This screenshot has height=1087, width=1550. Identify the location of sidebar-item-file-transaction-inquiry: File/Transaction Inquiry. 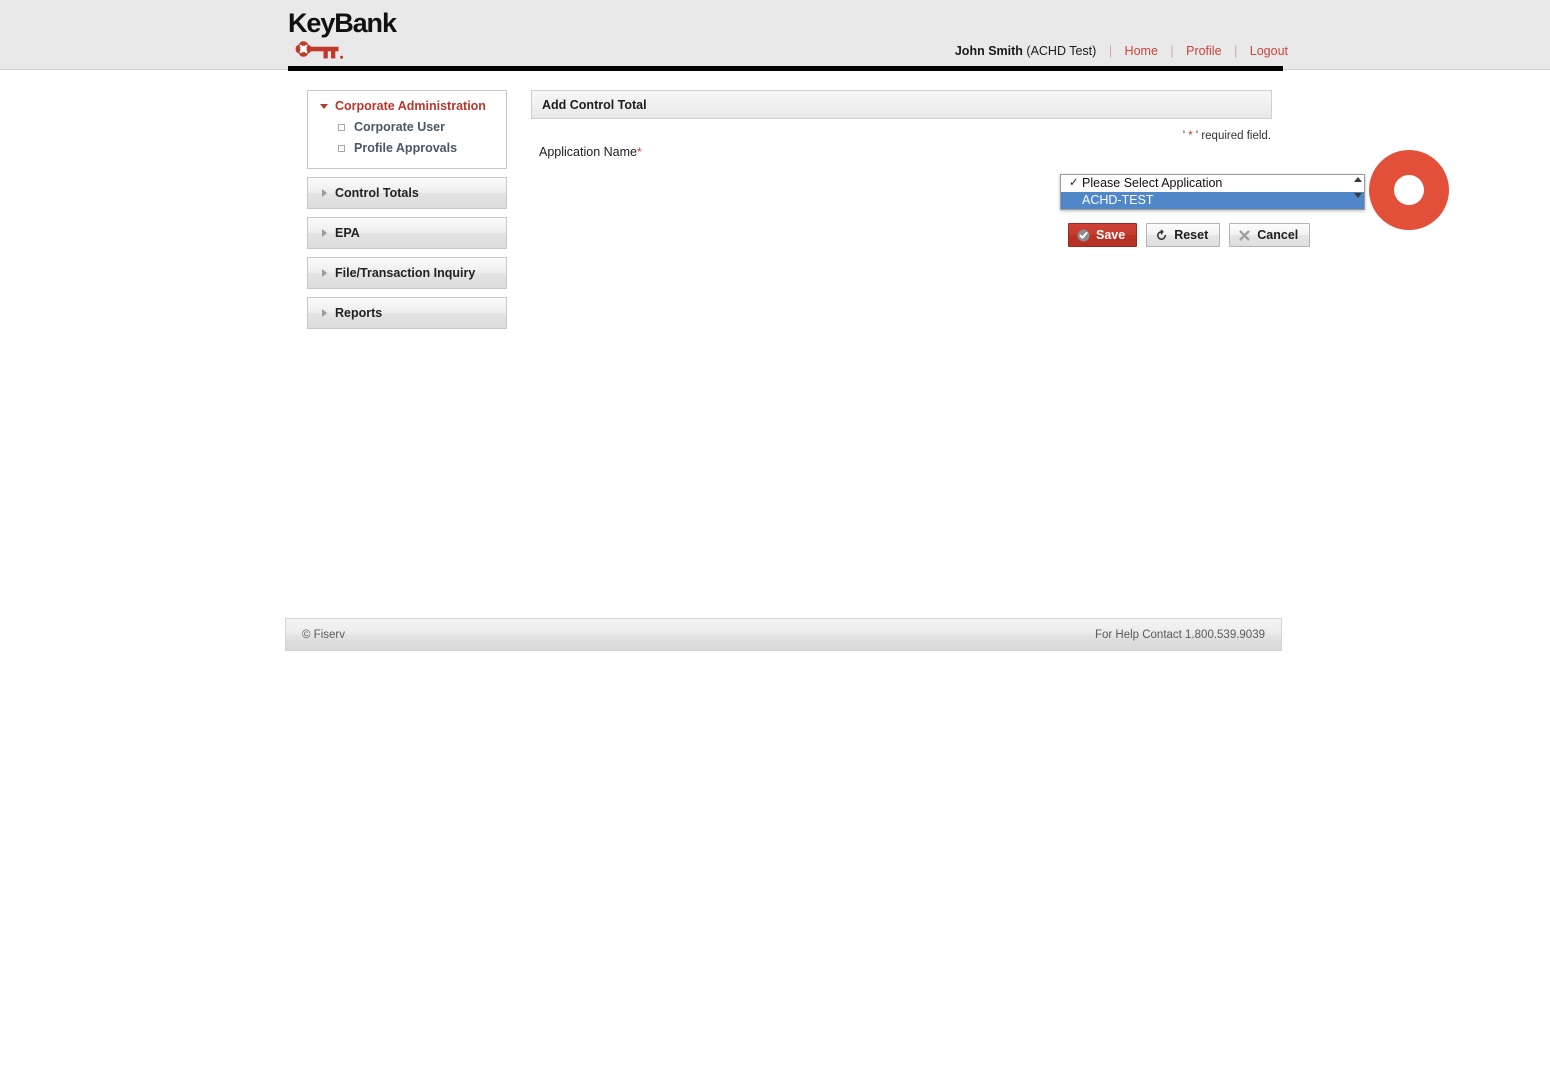
(407, 273).